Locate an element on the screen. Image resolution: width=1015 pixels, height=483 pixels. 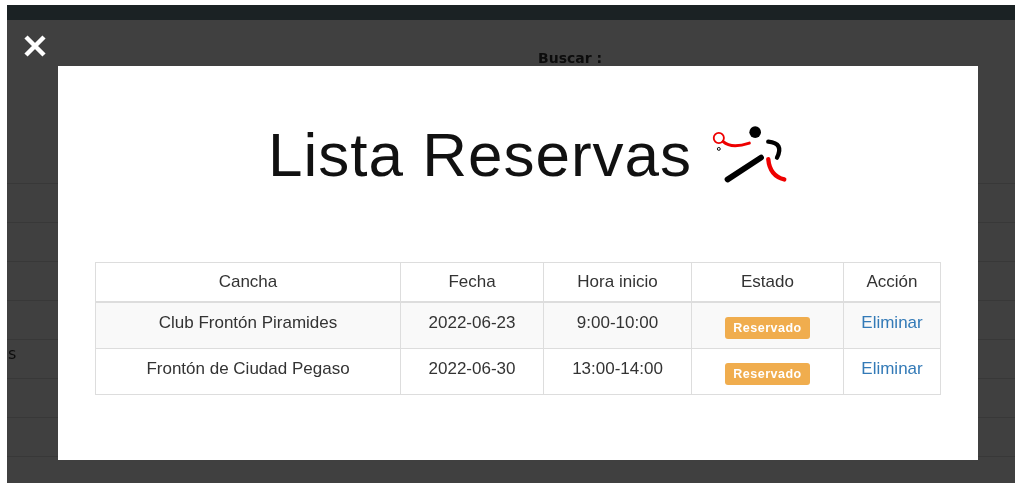
table-cell: 9:00-10:00 is located at coordinates (617, 325).